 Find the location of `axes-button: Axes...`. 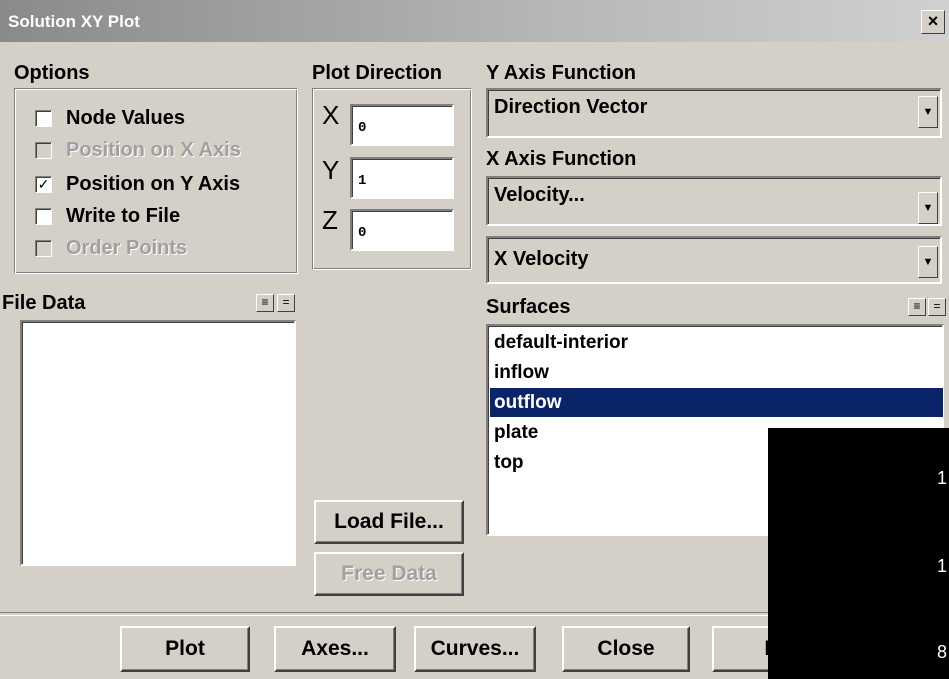

axes-button: Axes... is located at coordinates (335, 649).